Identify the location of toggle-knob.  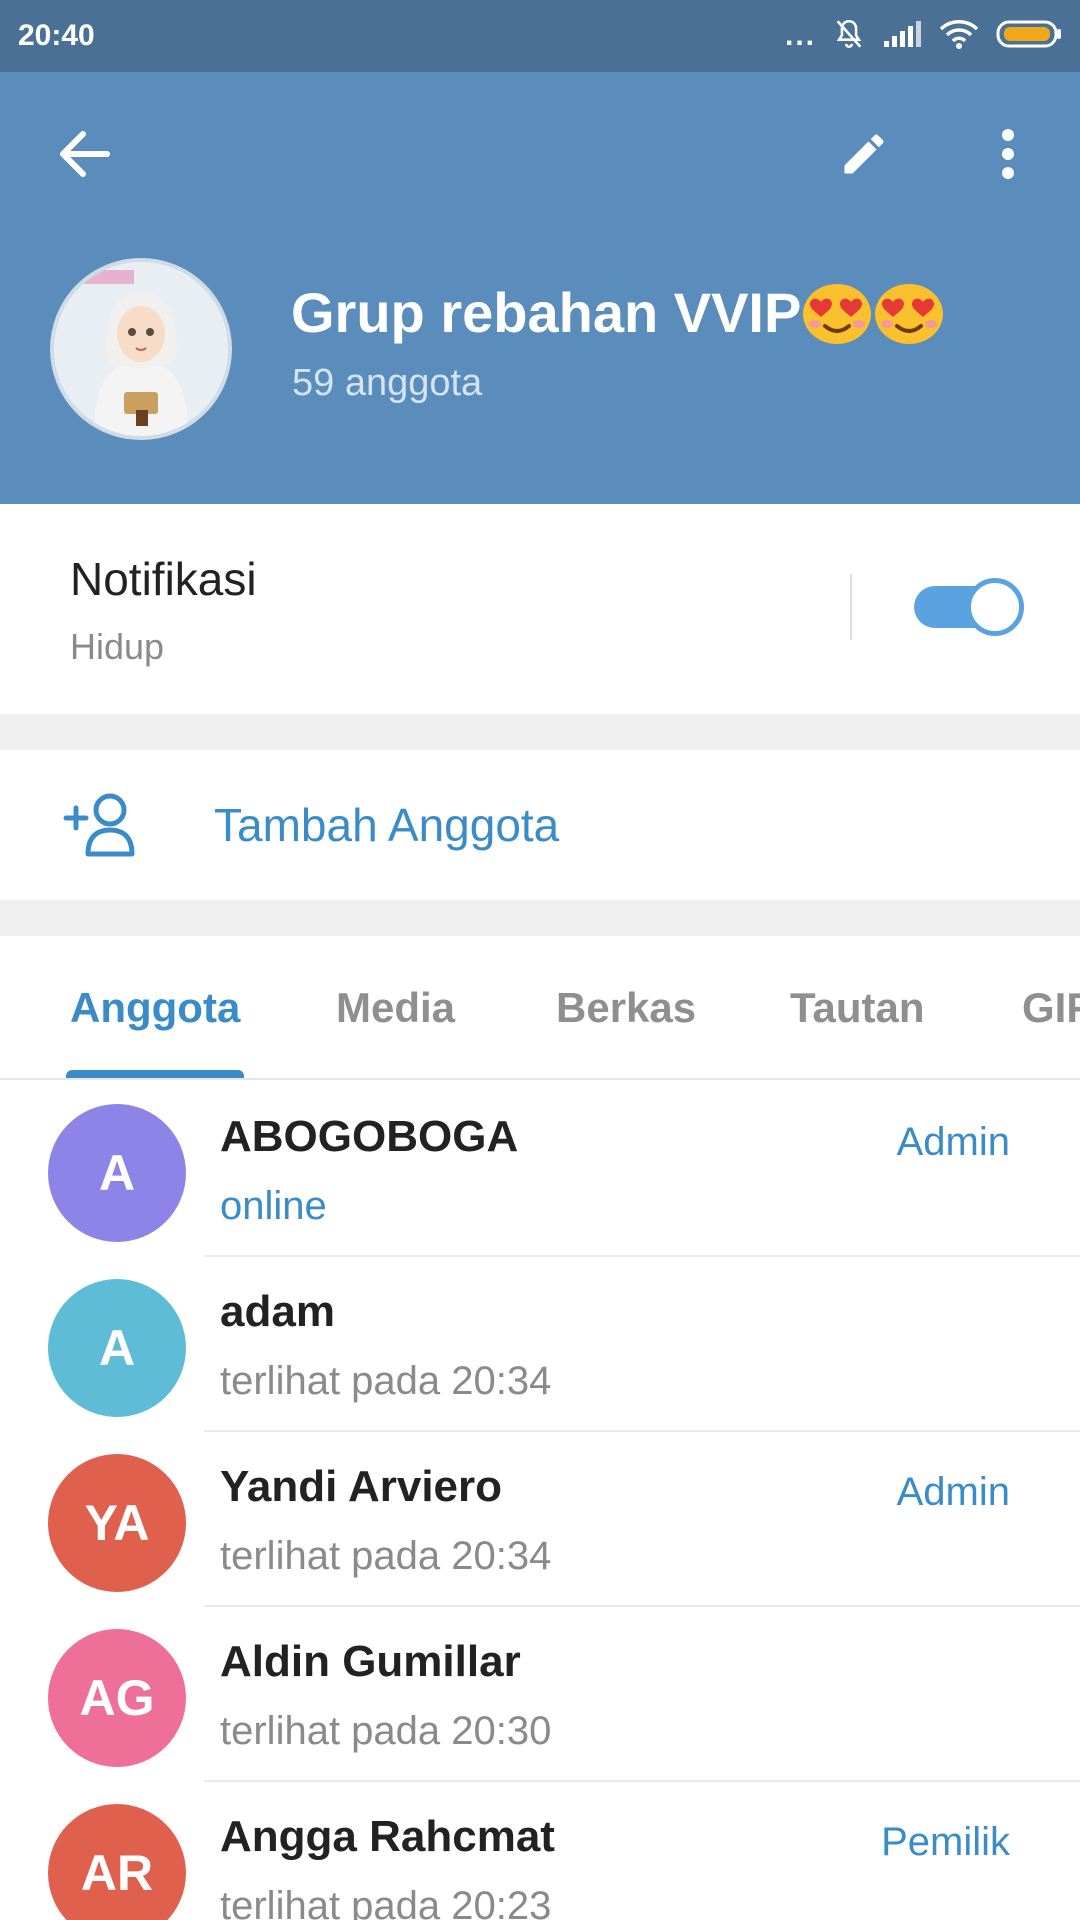
(995, 607).